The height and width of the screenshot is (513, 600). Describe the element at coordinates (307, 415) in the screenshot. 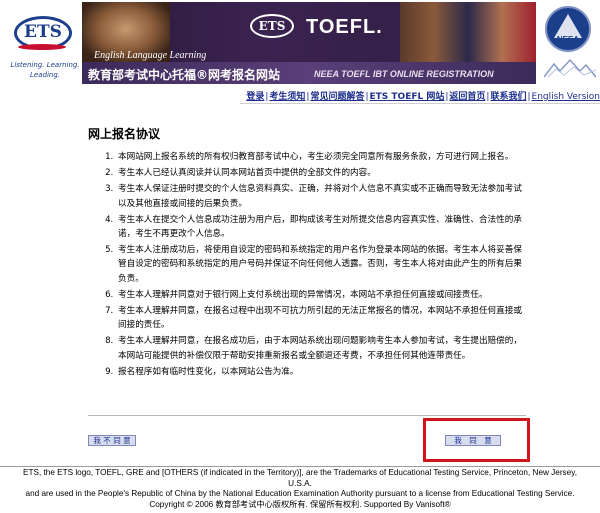

I see `content-divider` at that location.